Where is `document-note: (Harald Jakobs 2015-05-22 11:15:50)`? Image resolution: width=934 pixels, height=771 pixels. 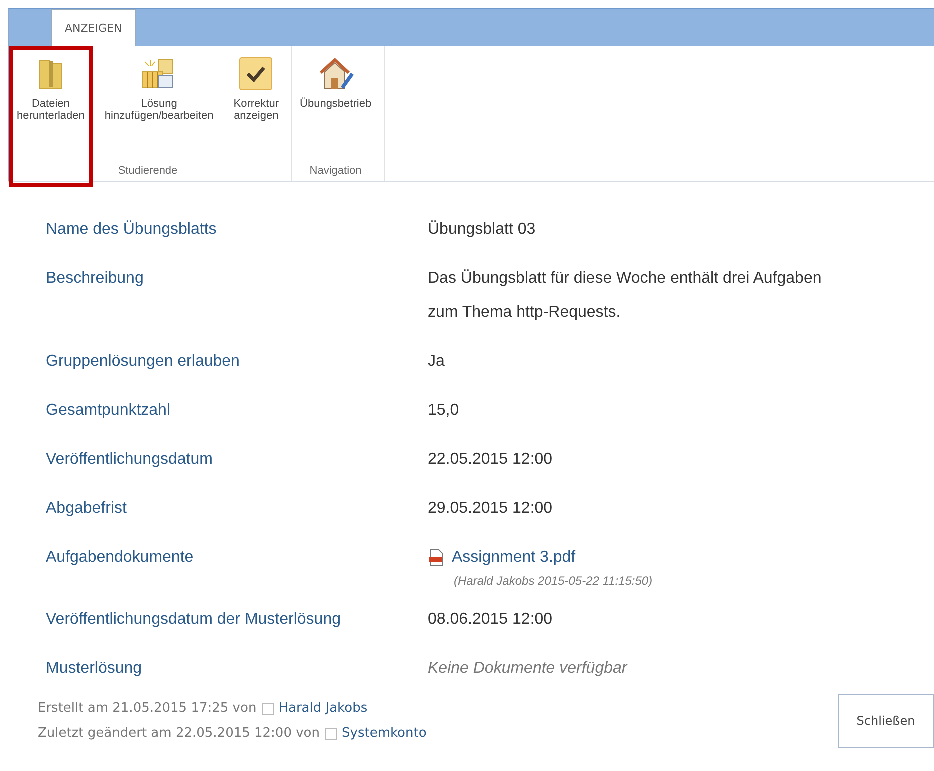 document-note: (Harald Jakobs 2015-05-22 11:15:50) is located at coordinates (554, 581).